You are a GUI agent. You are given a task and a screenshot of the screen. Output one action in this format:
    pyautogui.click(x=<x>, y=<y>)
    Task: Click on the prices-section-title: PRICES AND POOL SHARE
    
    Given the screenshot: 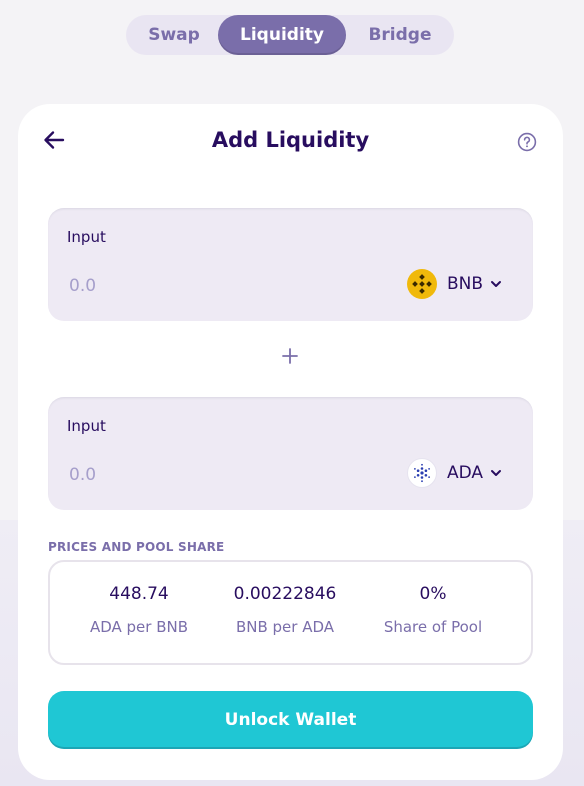 What is the action you would take?
    pyautogui.click(x=136, y=547)
    